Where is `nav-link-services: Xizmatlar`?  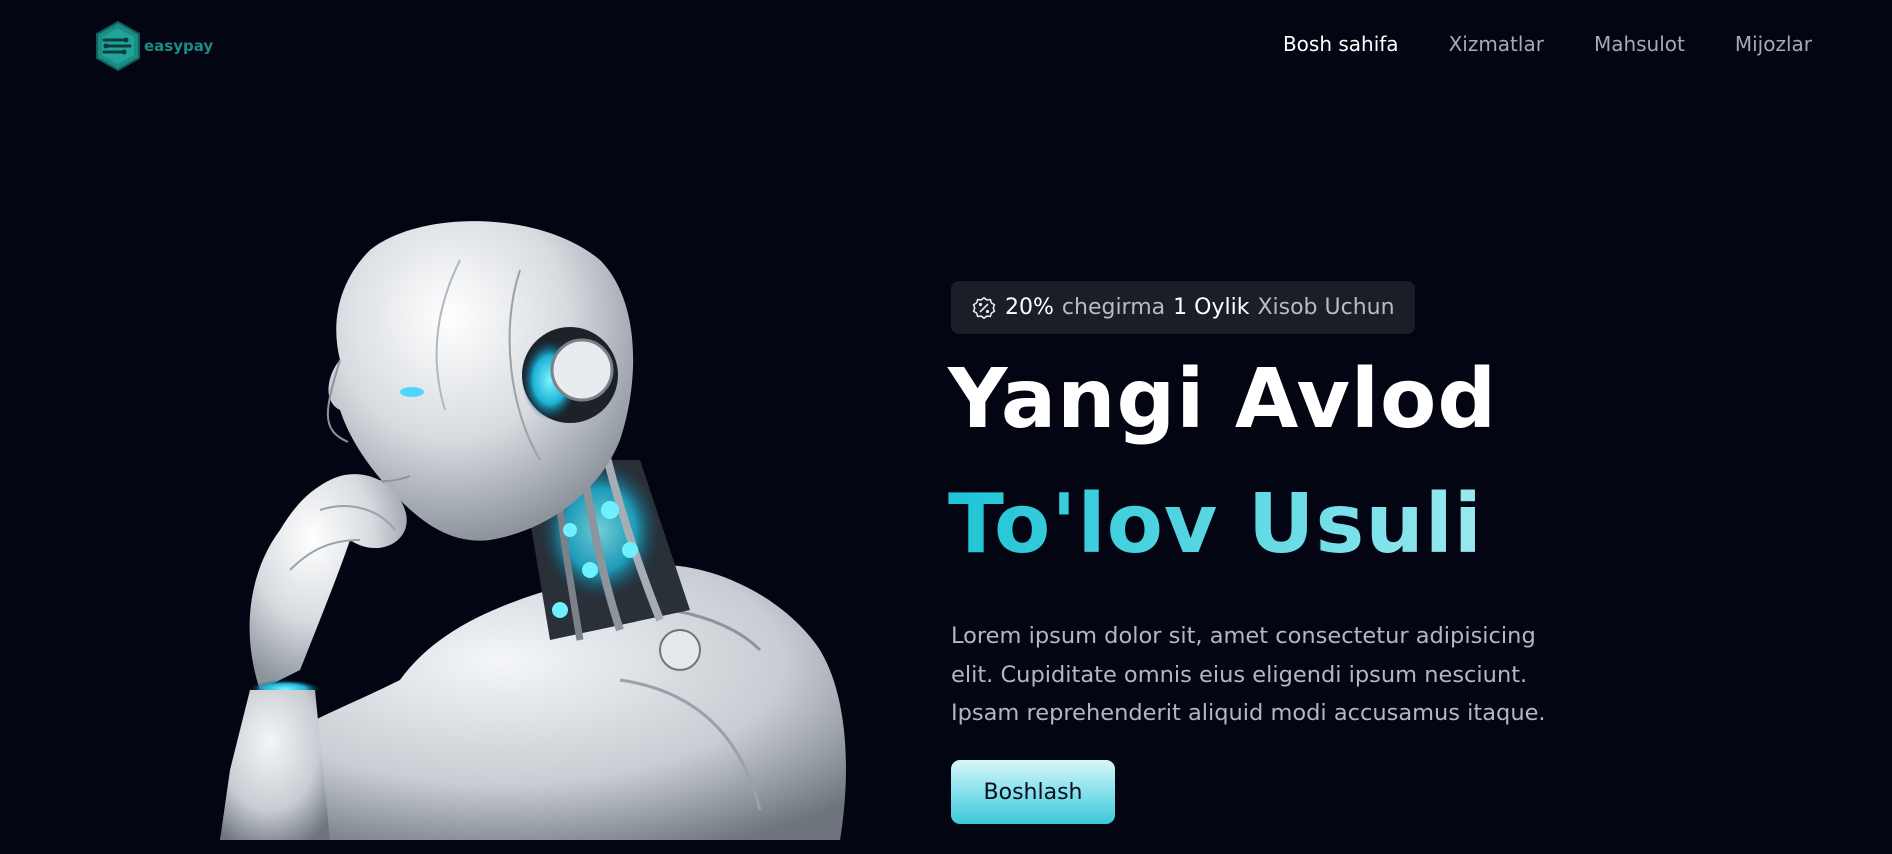
nav-link-services: Xizmatlar is located at coordinates (1496, 44).